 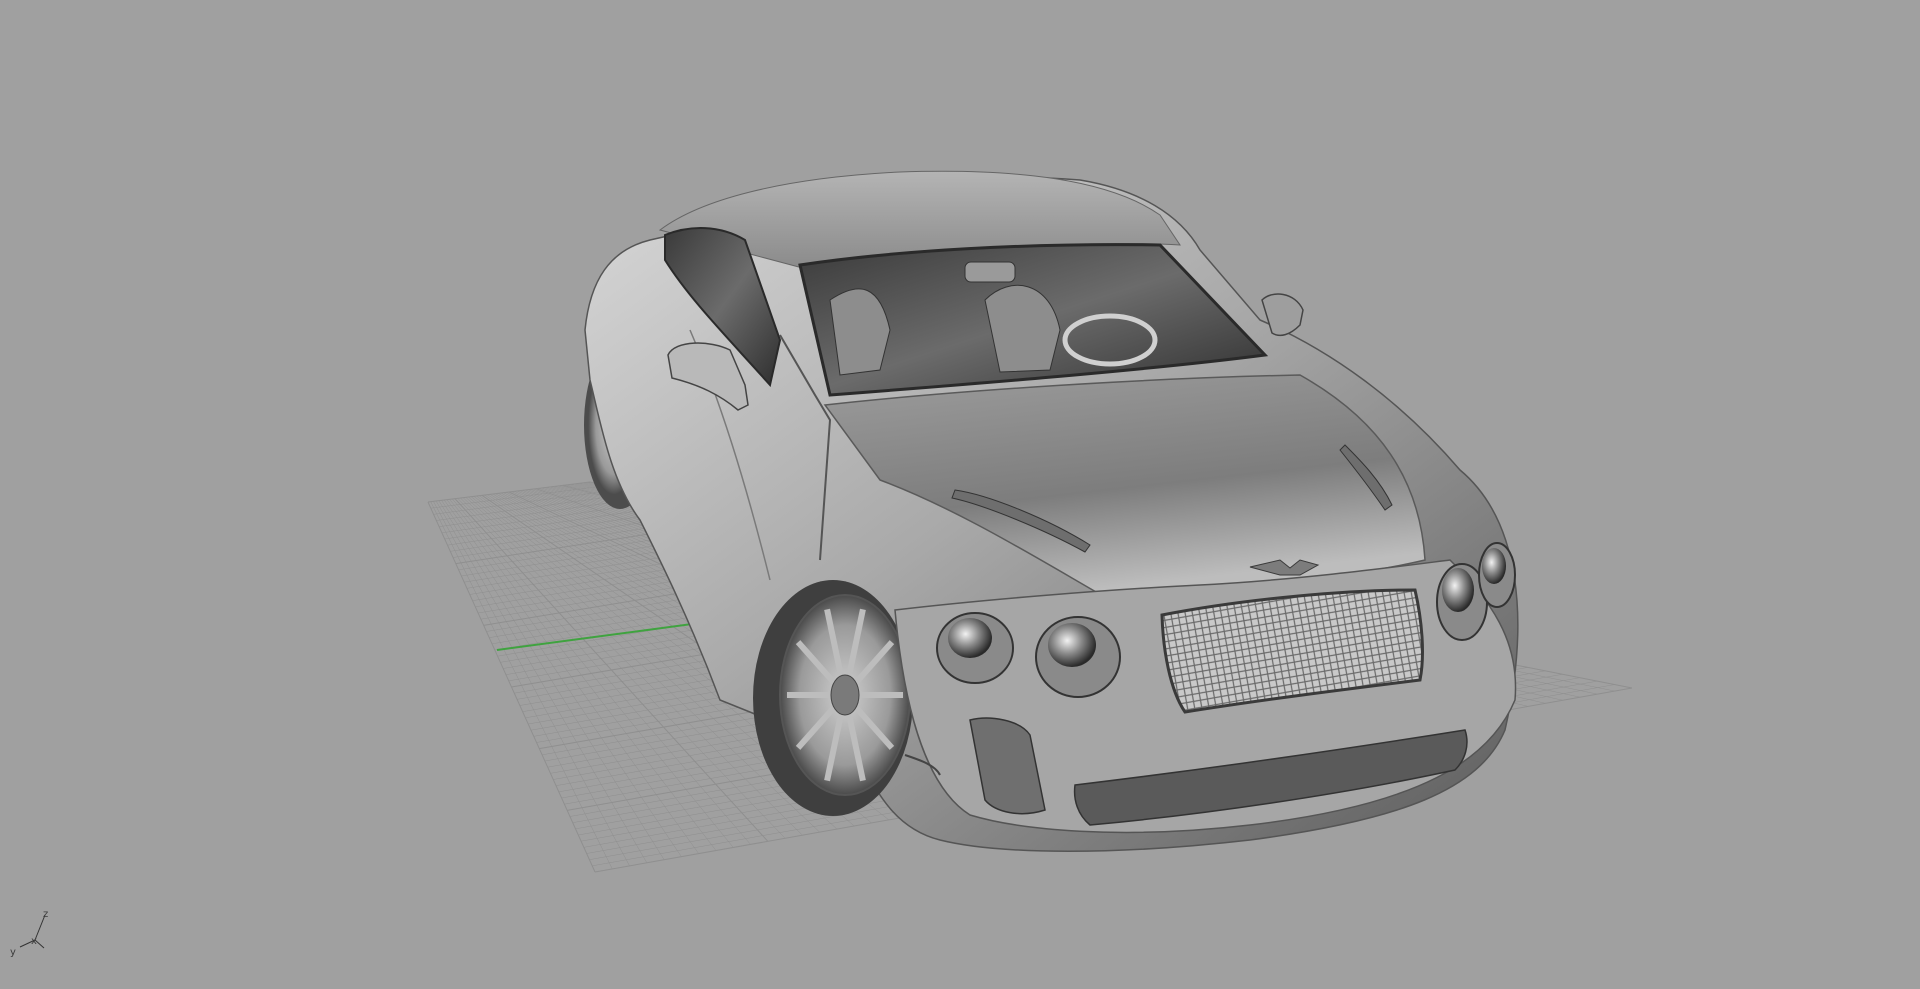 What do you see at coordinates (833, 698) in the screenshot?
I see `front-wheel` at bounding box center [833, 698].